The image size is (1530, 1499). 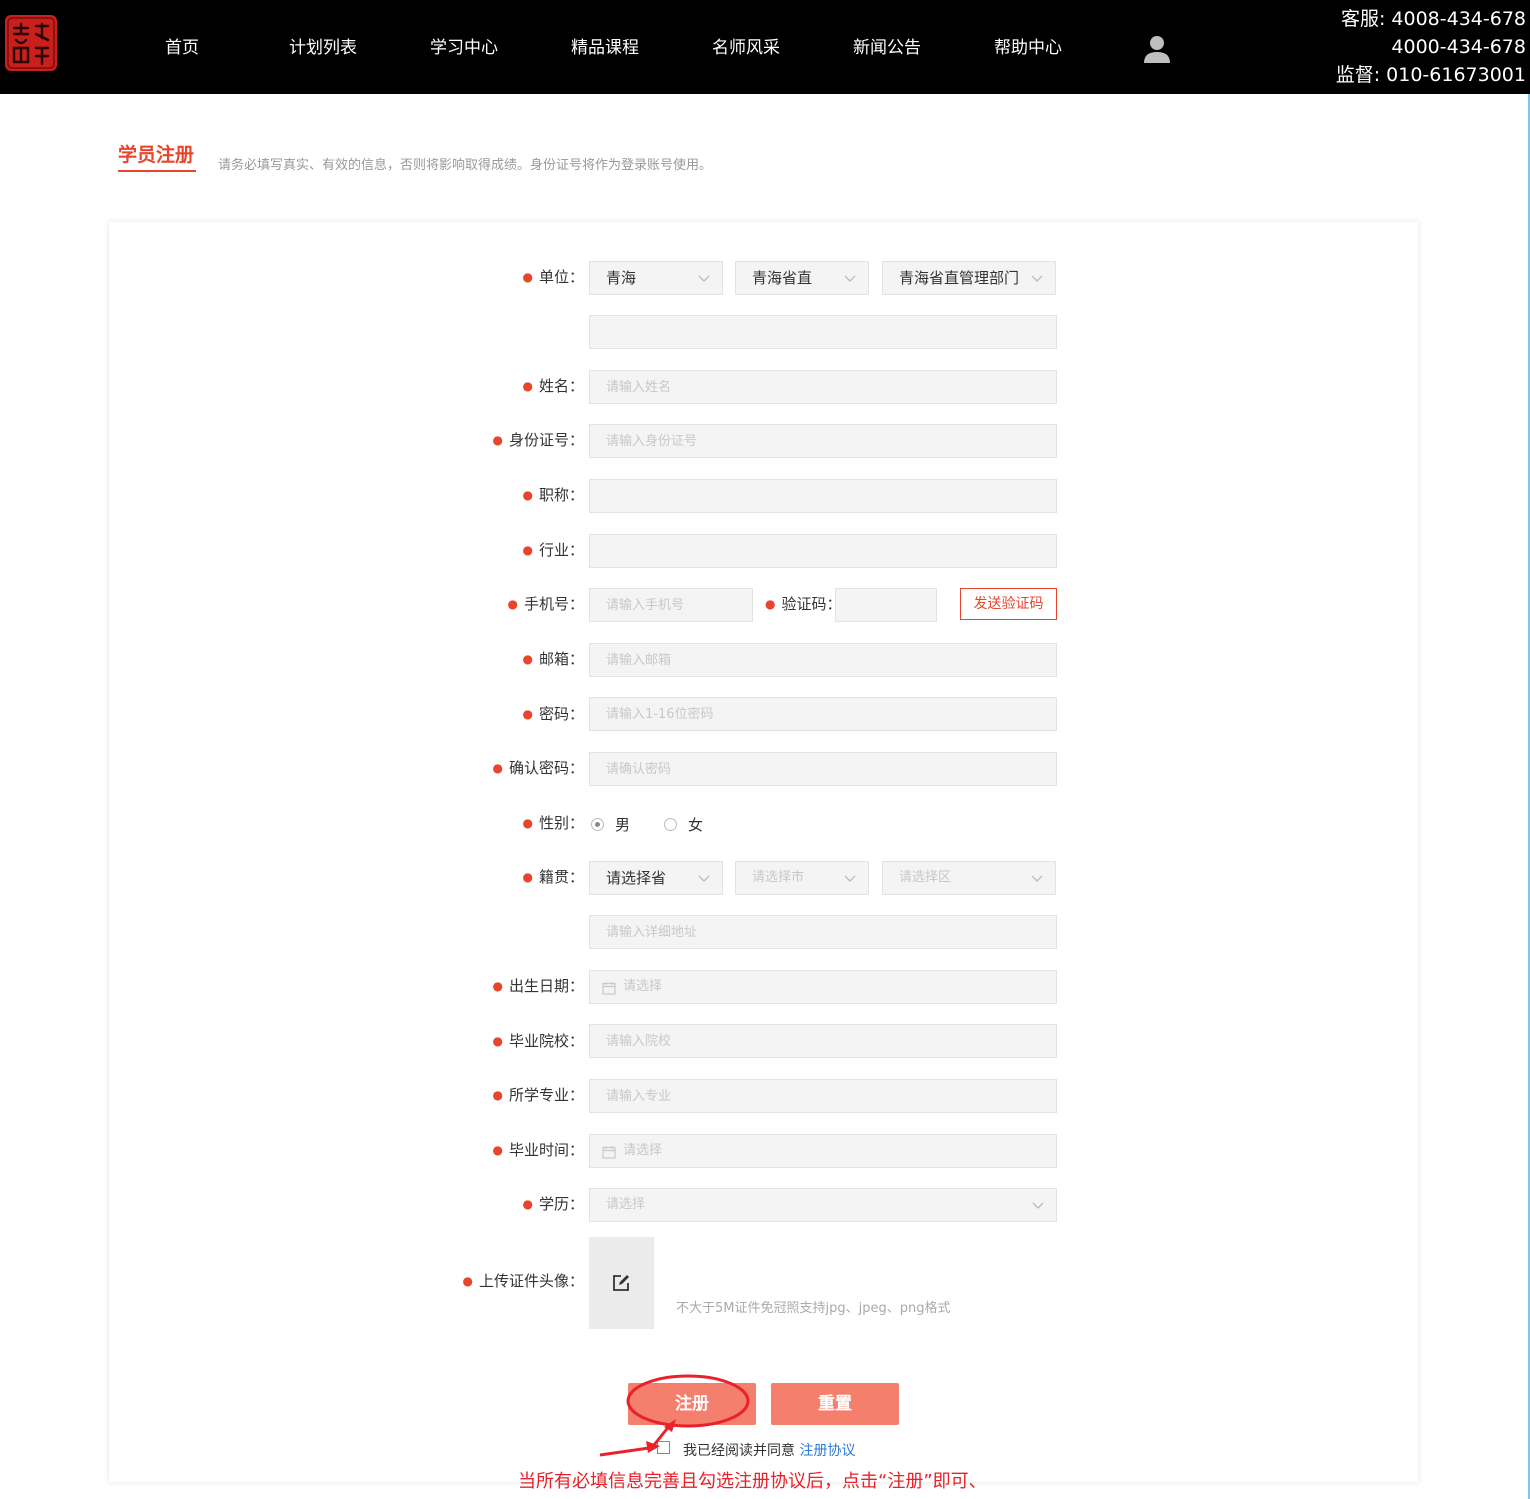 I want to click on confirm-password-label: ● 确认密码：, so click(x=538, y=768).